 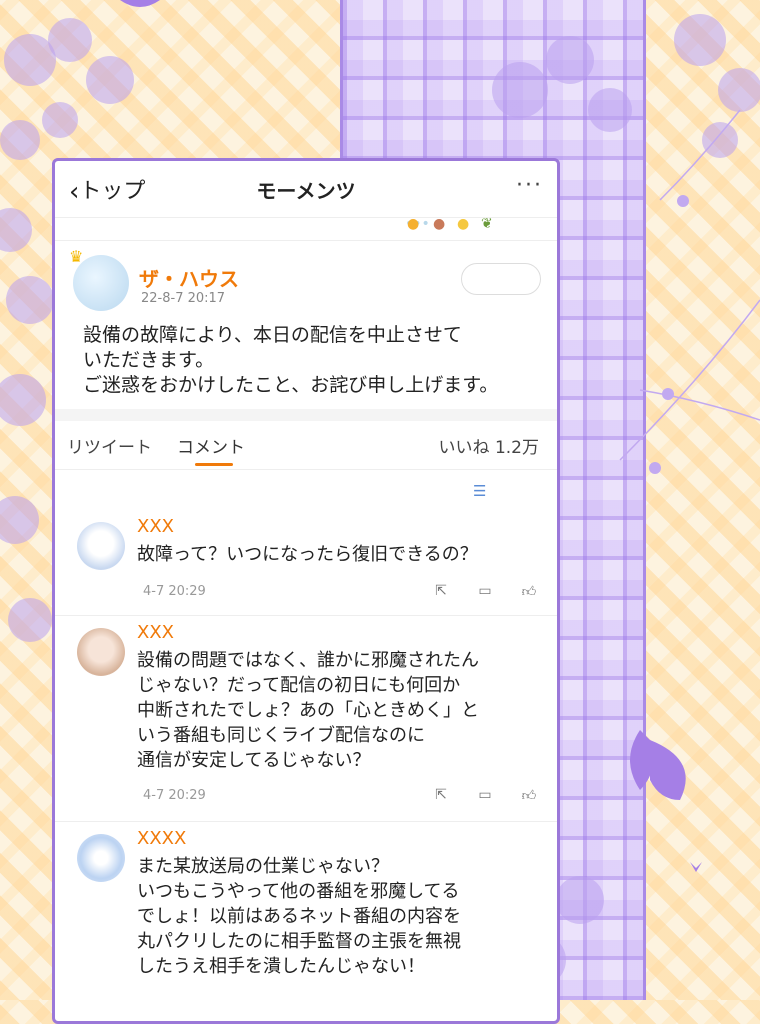 I want to click on author-name: ザ・ハウス, so click(x=189, y=277).